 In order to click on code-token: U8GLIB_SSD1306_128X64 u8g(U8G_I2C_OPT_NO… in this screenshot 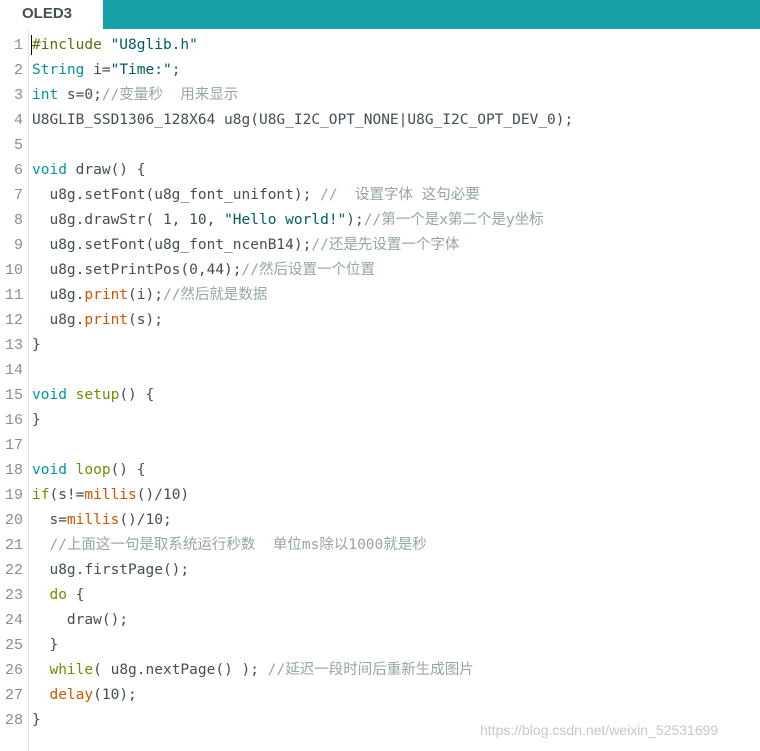, I will do `click(303, 120)`.